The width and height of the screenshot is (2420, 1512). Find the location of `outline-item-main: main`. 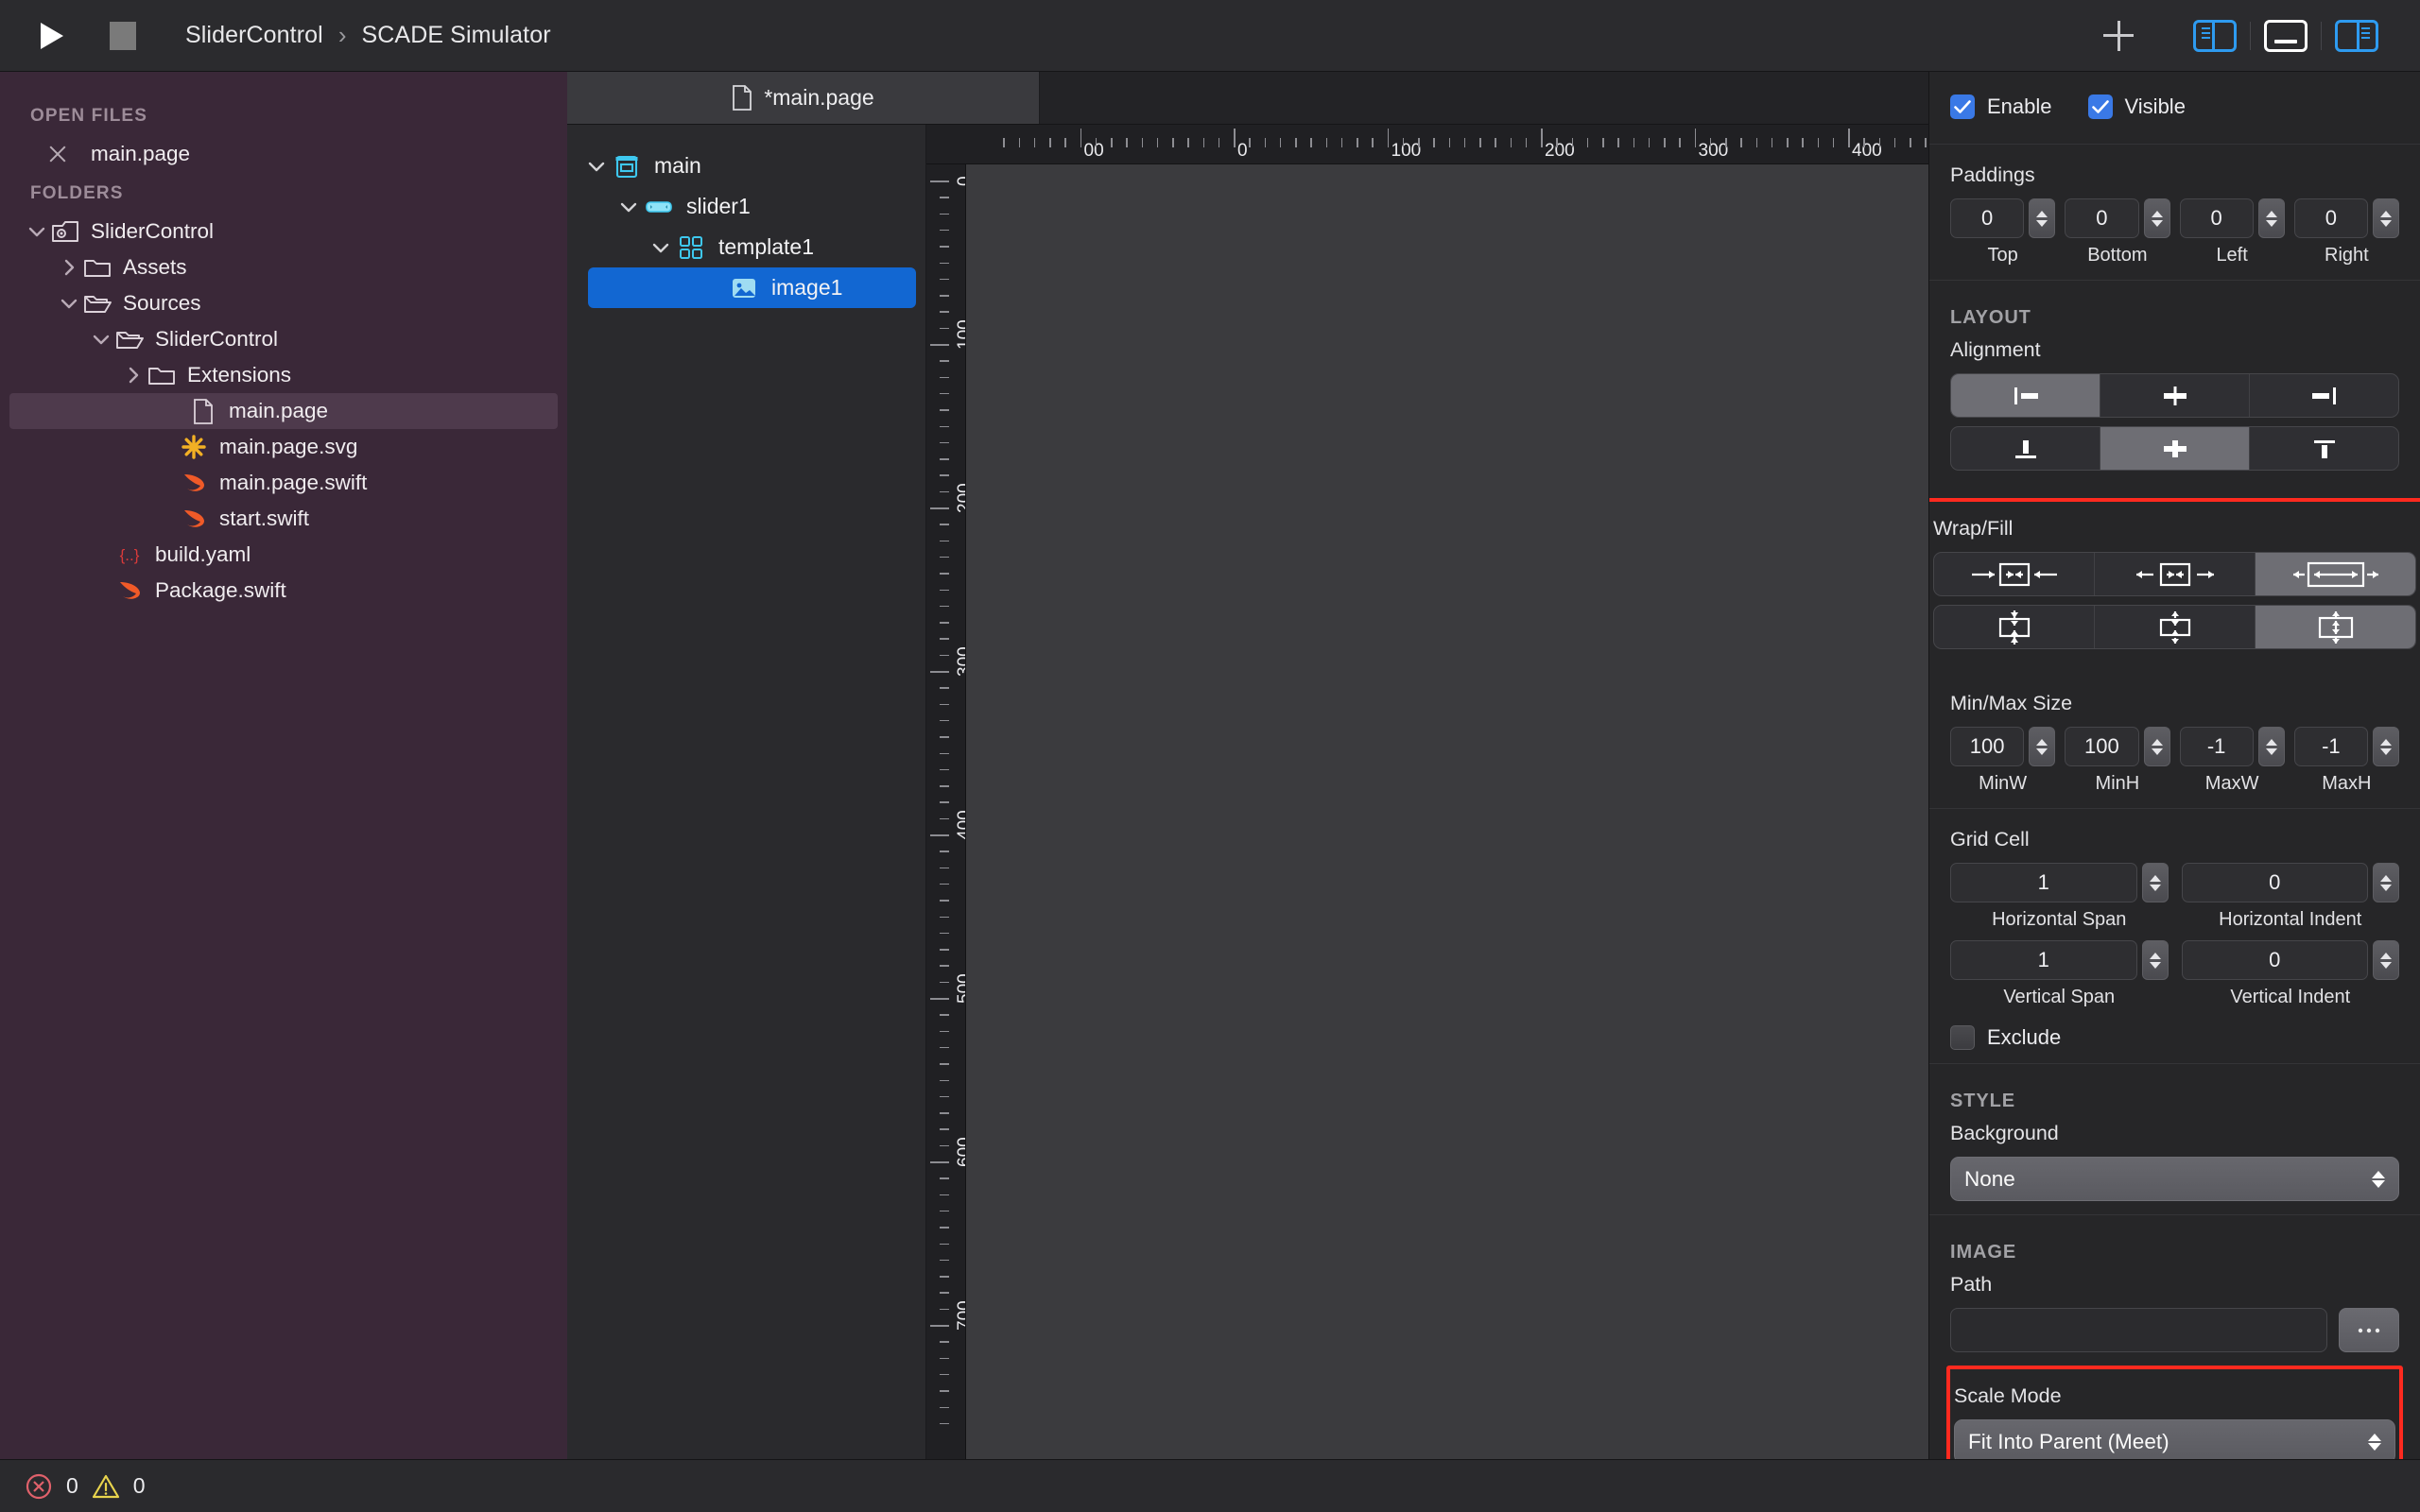

outline-item-main: main is located at coordinates (746, 166).